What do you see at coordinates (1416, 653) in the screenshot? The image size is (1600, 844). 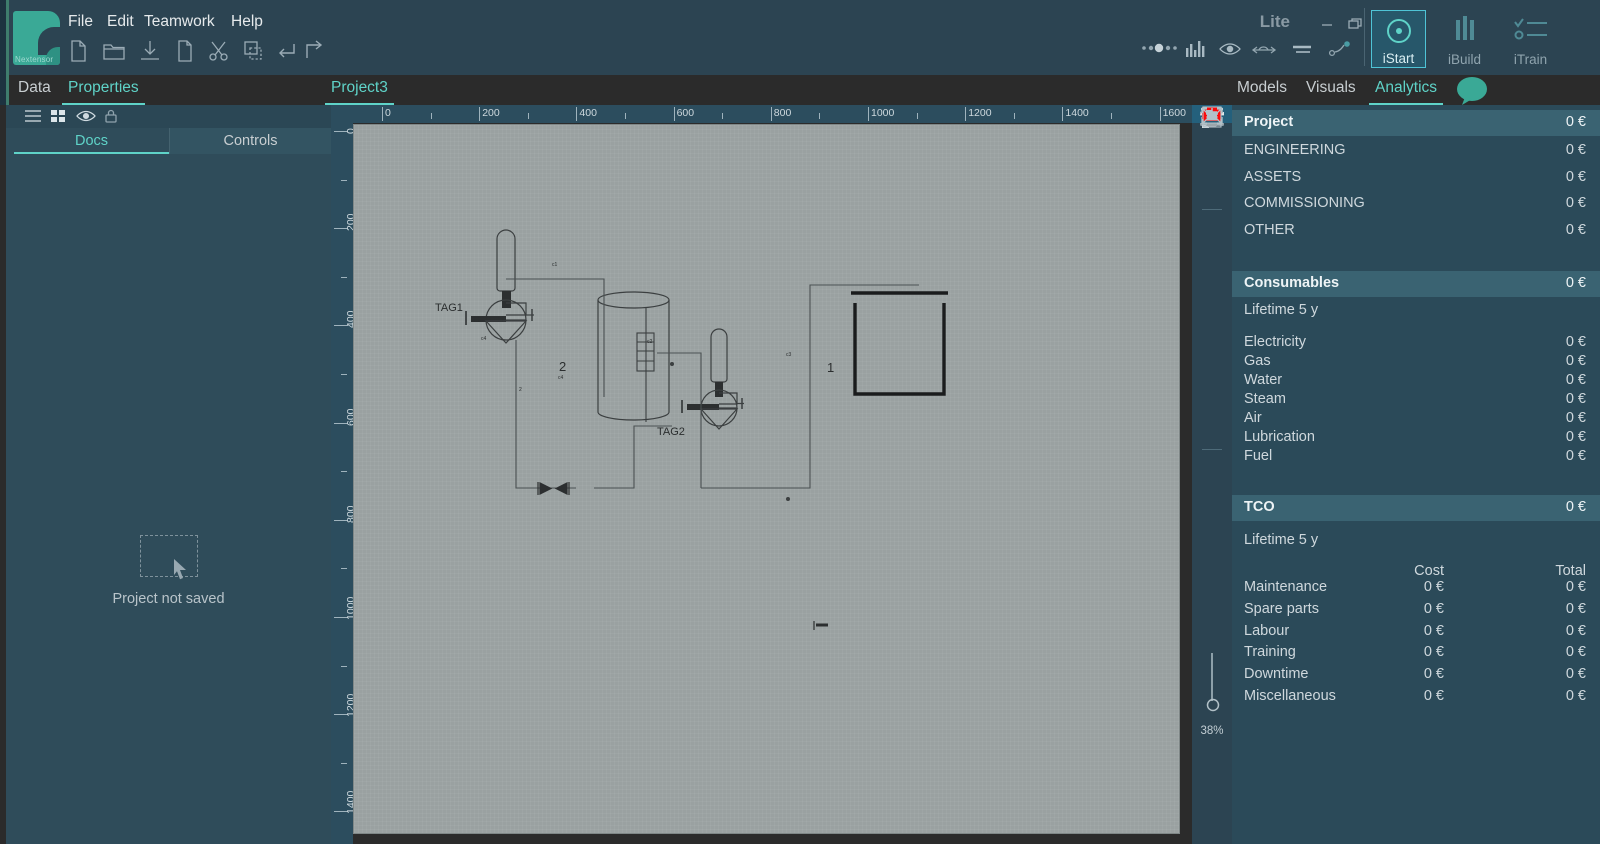 I see `table-row: Training 0 € 0 €` at bounding box center [1416, 653].